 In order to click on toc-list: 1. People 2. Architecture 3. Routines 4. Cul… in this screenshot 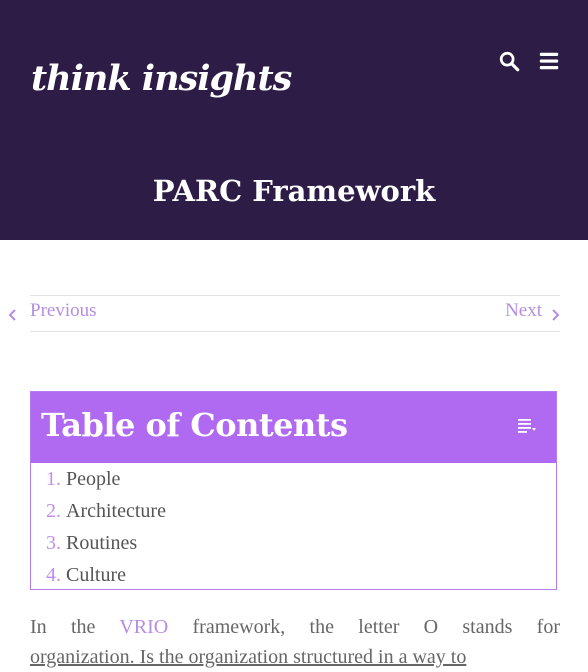, I will do `click(106, 528)`.